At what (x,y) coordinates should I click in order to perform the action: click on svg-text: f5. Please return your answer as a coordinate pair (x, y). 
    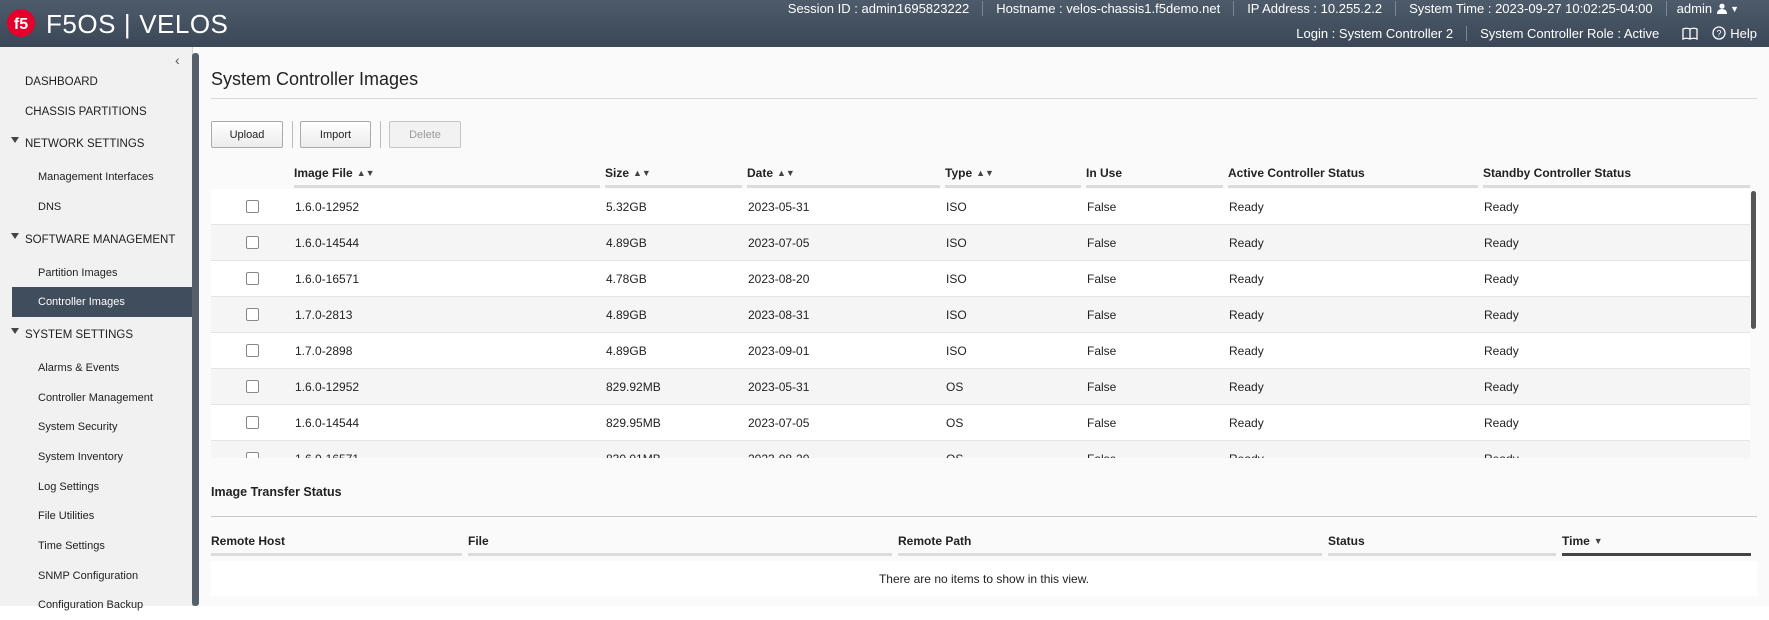
    Looking at the image, I should click on (21, 24).